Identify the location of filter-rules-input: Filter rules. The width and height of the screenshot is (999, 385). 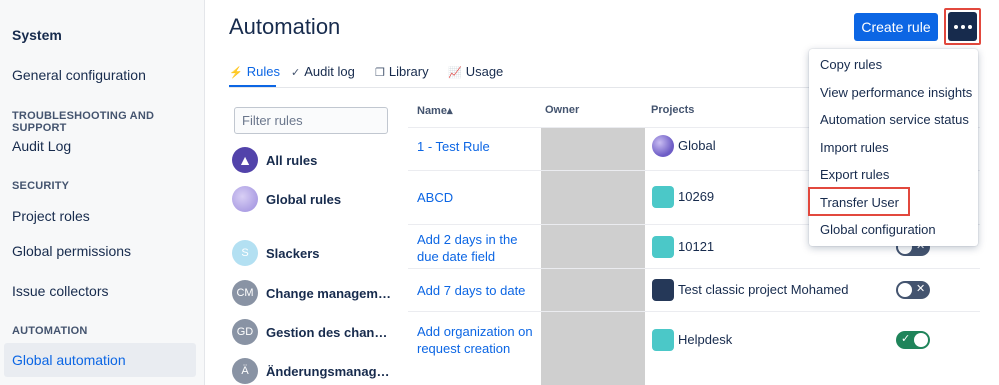
(311, 120).